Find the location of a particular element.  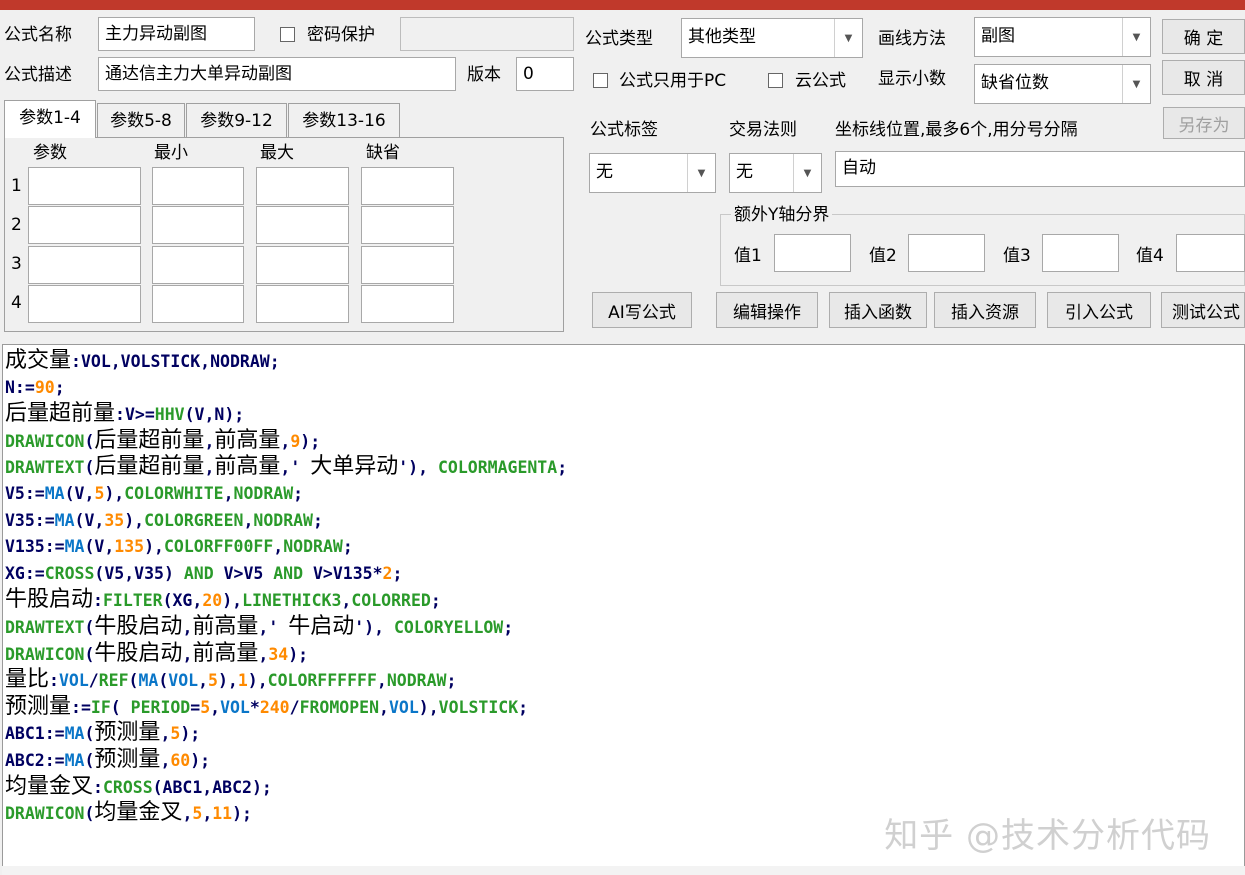

horizontal-scrollbar is located at coordinates (623, 870).